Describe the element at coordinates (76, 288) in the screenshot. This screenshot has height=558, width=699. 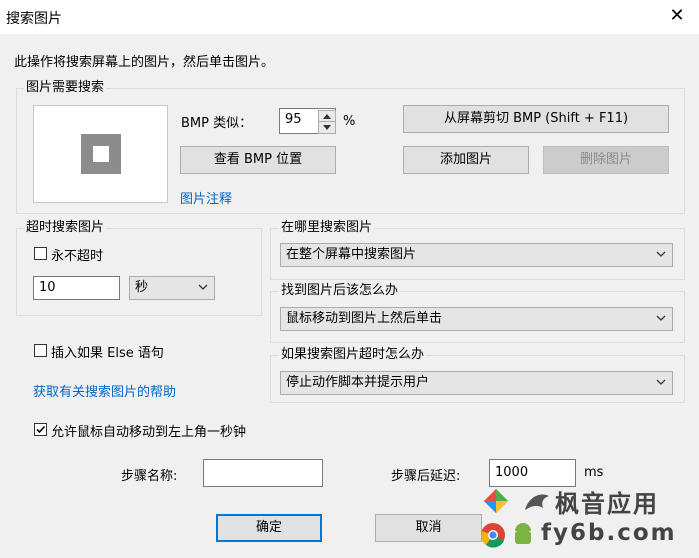
I see `timeout-value-input: 10` at that location.